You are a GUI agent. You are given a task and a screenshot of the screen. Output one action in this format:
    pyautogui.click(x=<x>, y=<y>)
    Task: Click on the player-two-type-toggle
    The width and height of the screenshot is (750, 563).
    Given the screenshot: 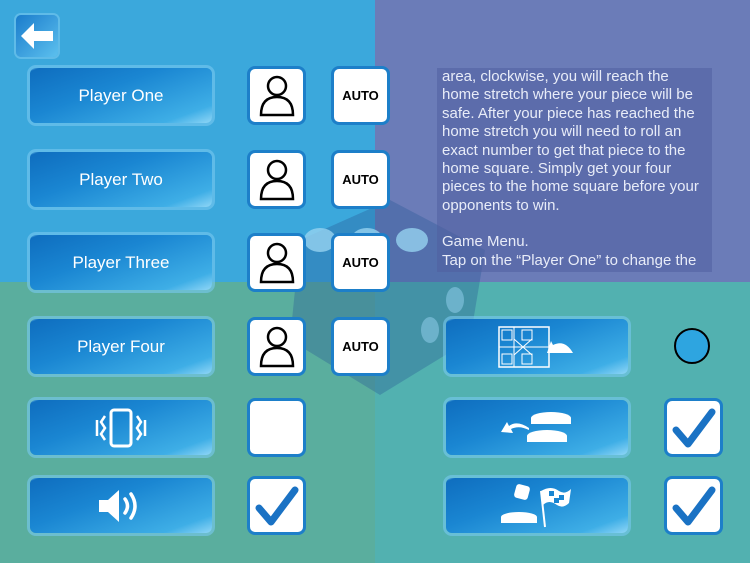 What is the action you would take?
    pyautogui.click(x=276, y=179)
    